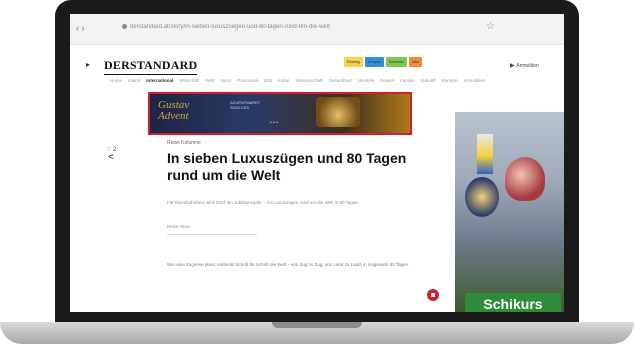 The image size is (634, 351). I want to click on nav-item: Gesundheit, so click(340, 82).